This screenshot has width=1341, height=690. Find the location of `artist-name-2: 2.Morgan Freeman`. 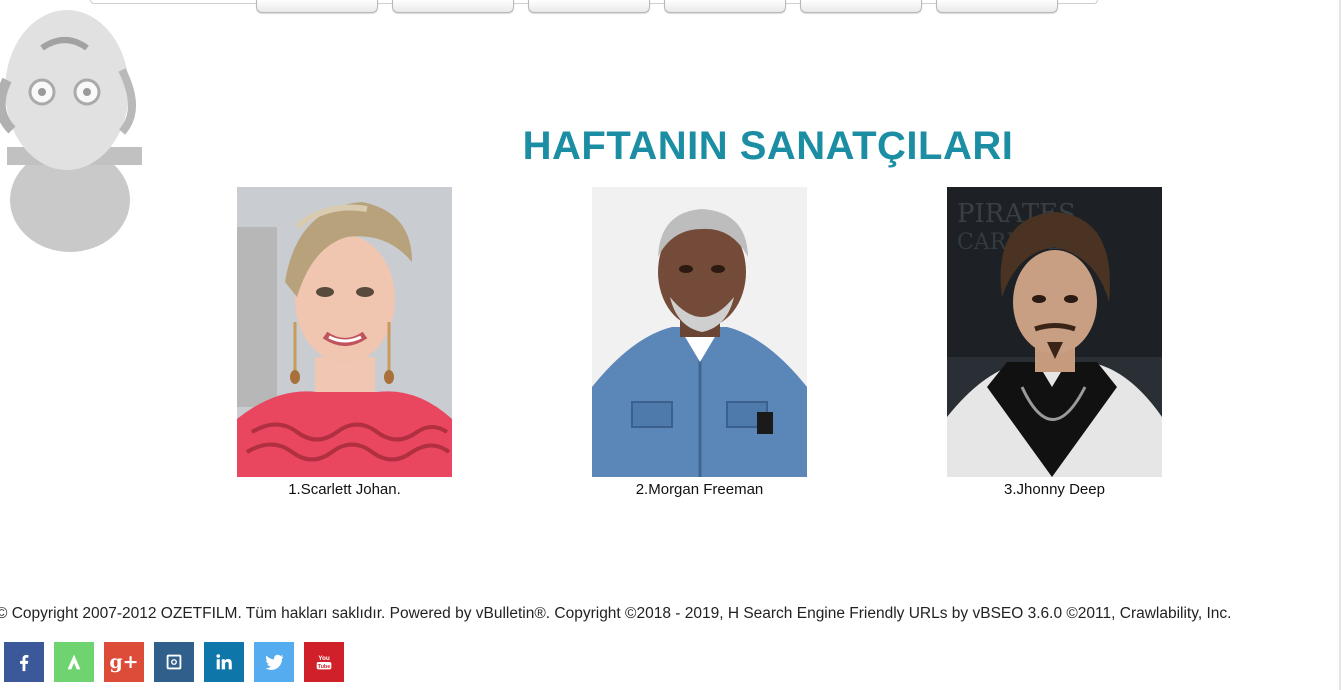

artist-name-2: 2.Morgan Freeman is located at coordinates (699, 489).